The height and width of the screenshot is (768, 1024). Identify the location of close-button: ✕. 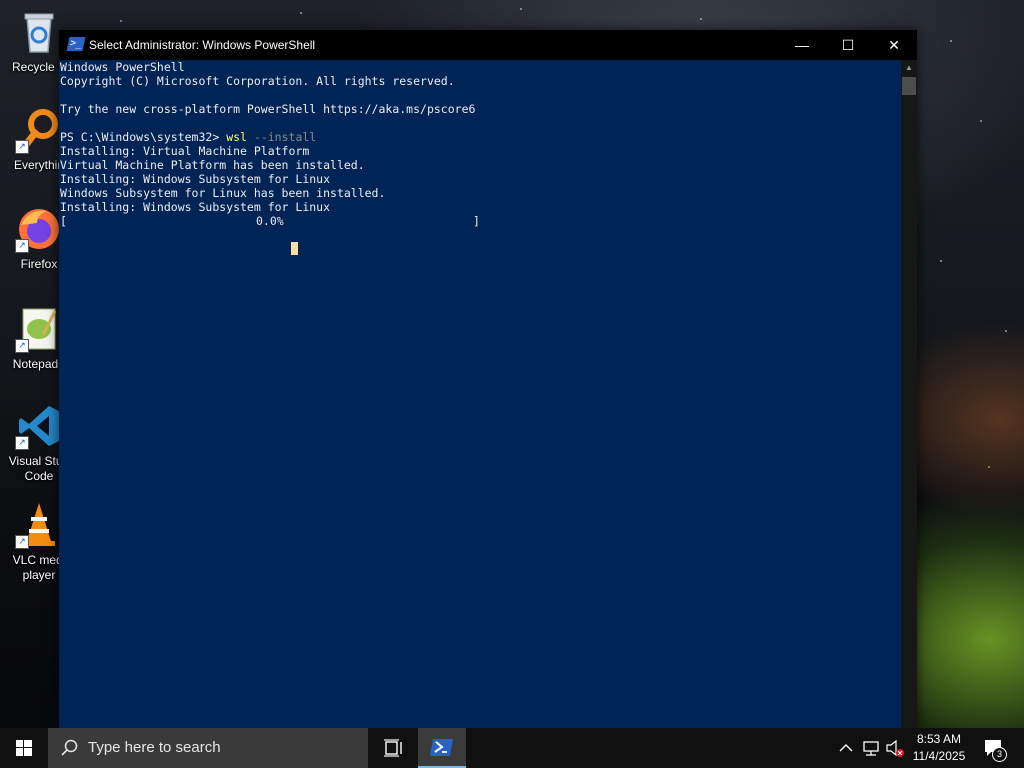
(894, 45).